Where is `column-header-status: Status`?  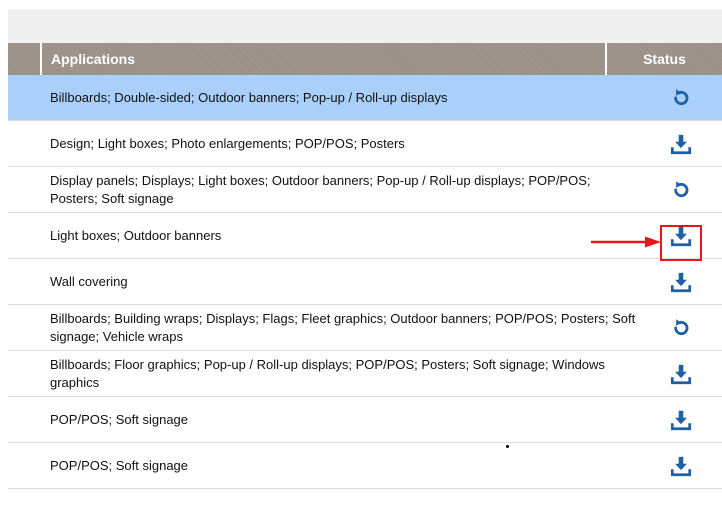
column-header-status: Status is located at coordinates (663, 59).